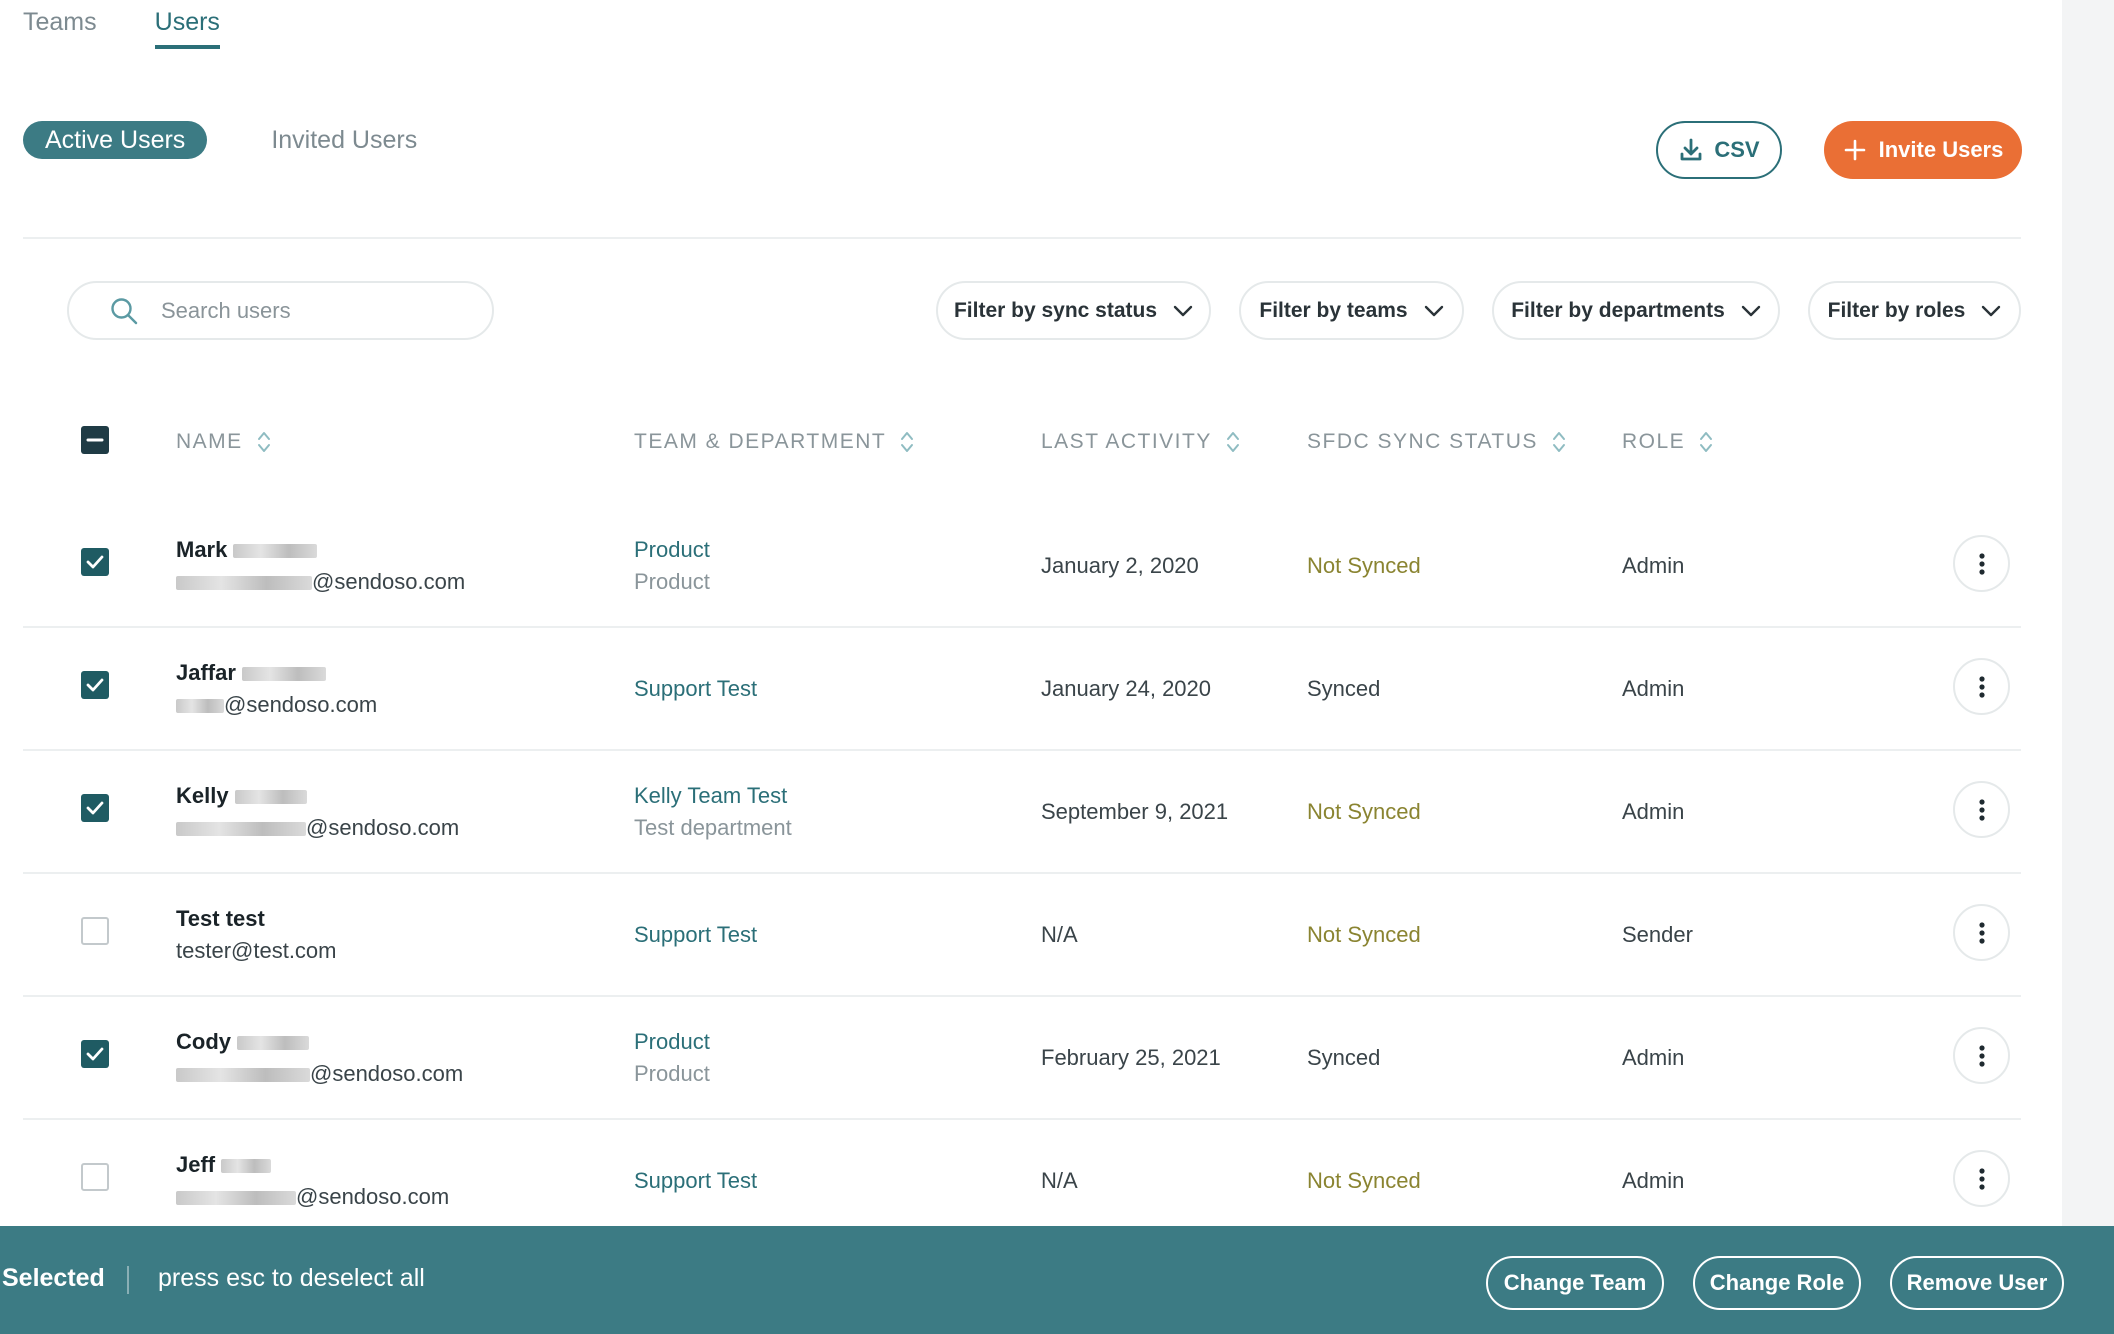 Image resolution: width=2114 pixels, height=1334 pixels. What do you see at coordinates (1422, 441) in the screenshot?
I see `column-header-sync-status-label: SFDC SYNC STATUS` at bounding box center [1422, 441].